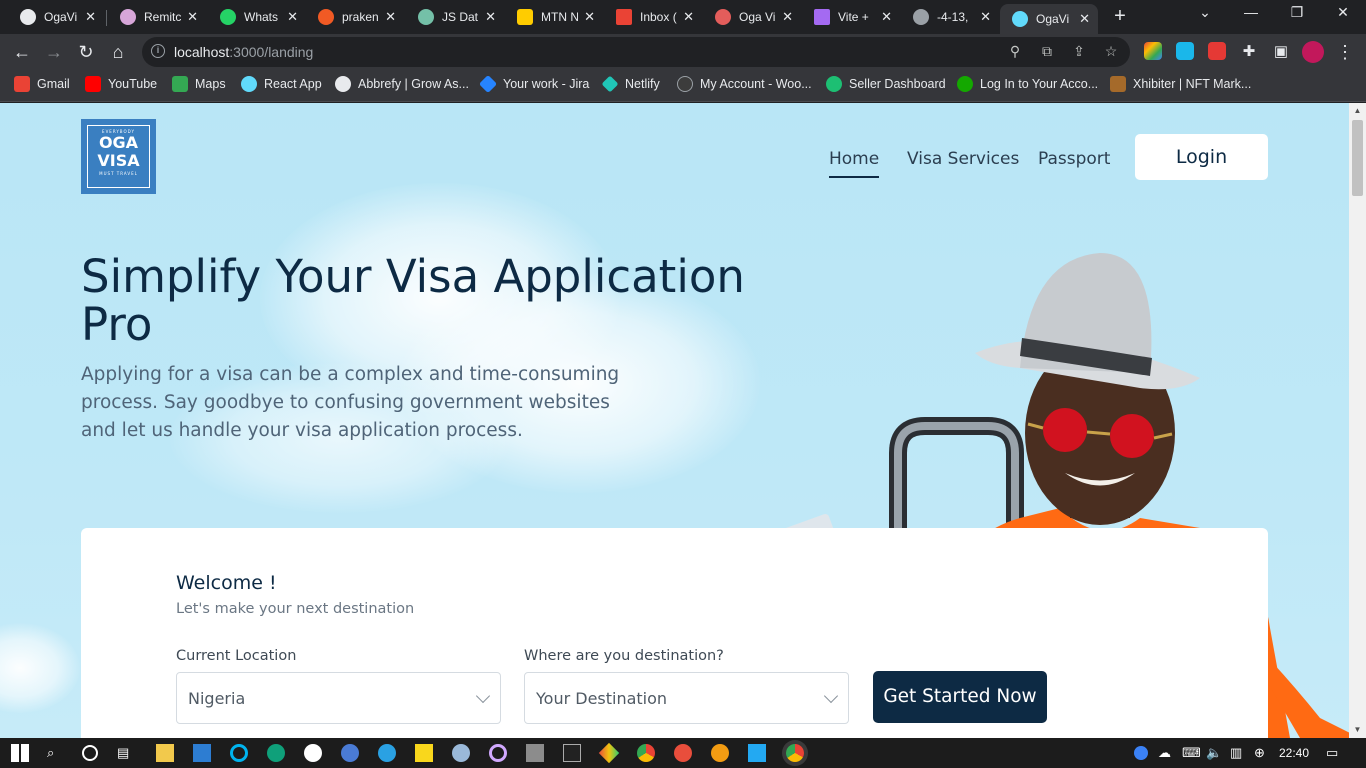  What do you see at coordinates (121, 84) in the screenshot?
I see `bookmark-youtube: YouTube` at bounding box center [121, 84].